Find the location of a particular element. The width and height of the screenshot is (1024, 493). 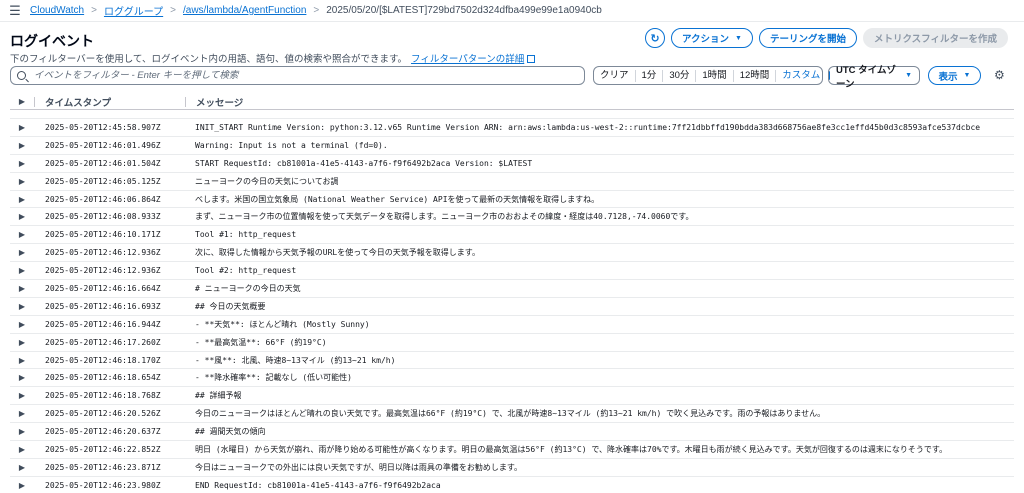

create-metric-filter-button: メトリクスフィルターを作成 is located at coordinates (935, 38).